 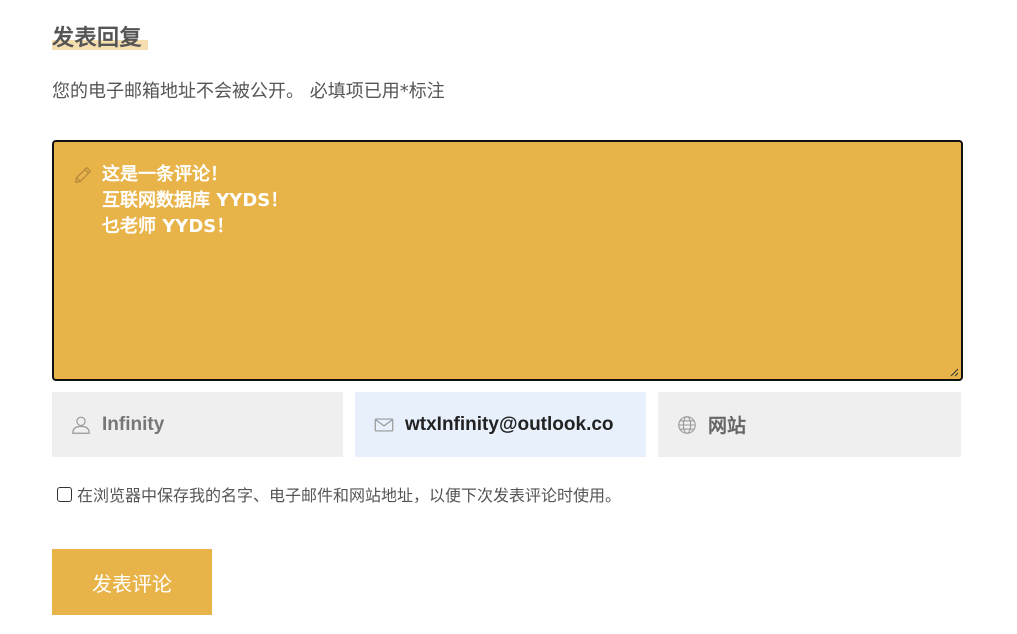 I want to click on comment-content: 这是一条评论！ 互联网数据库 YYDS！ 乜老师 YYDS！, so click(x=195, y=201).